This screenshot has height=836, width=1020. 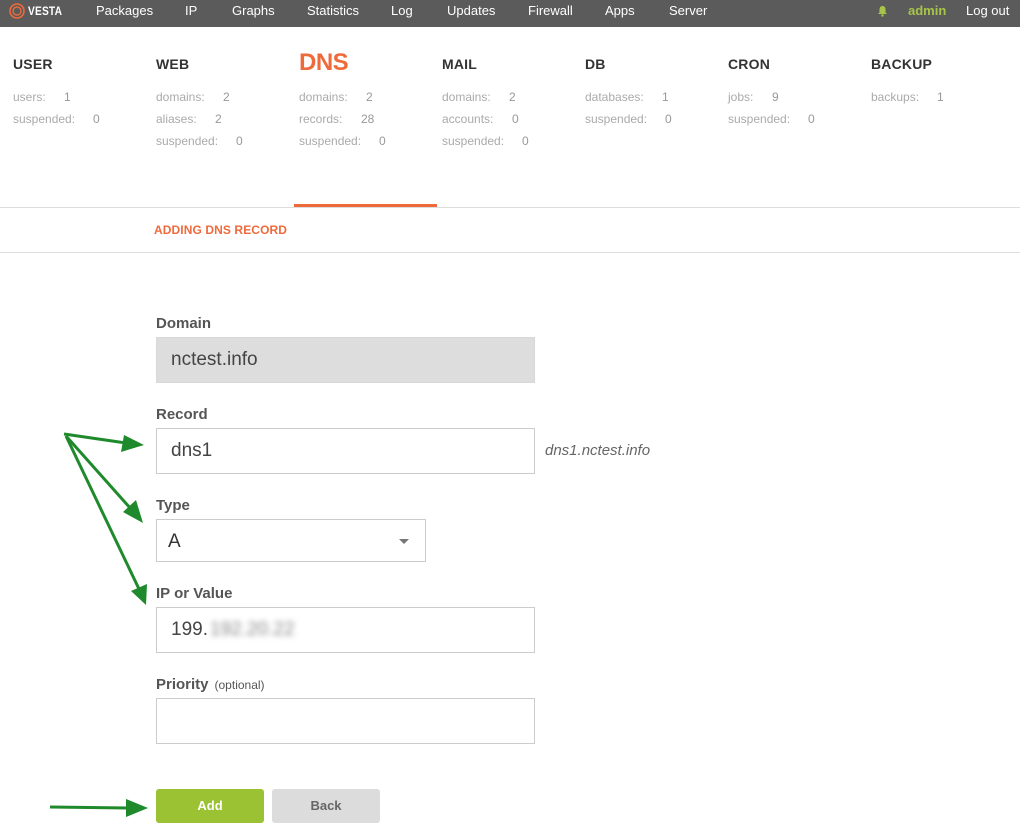 What do you see at coordinates (749, 64) in the screenshot?
I see `tab-cron-title: CRON` at bounding box center [749, 64].